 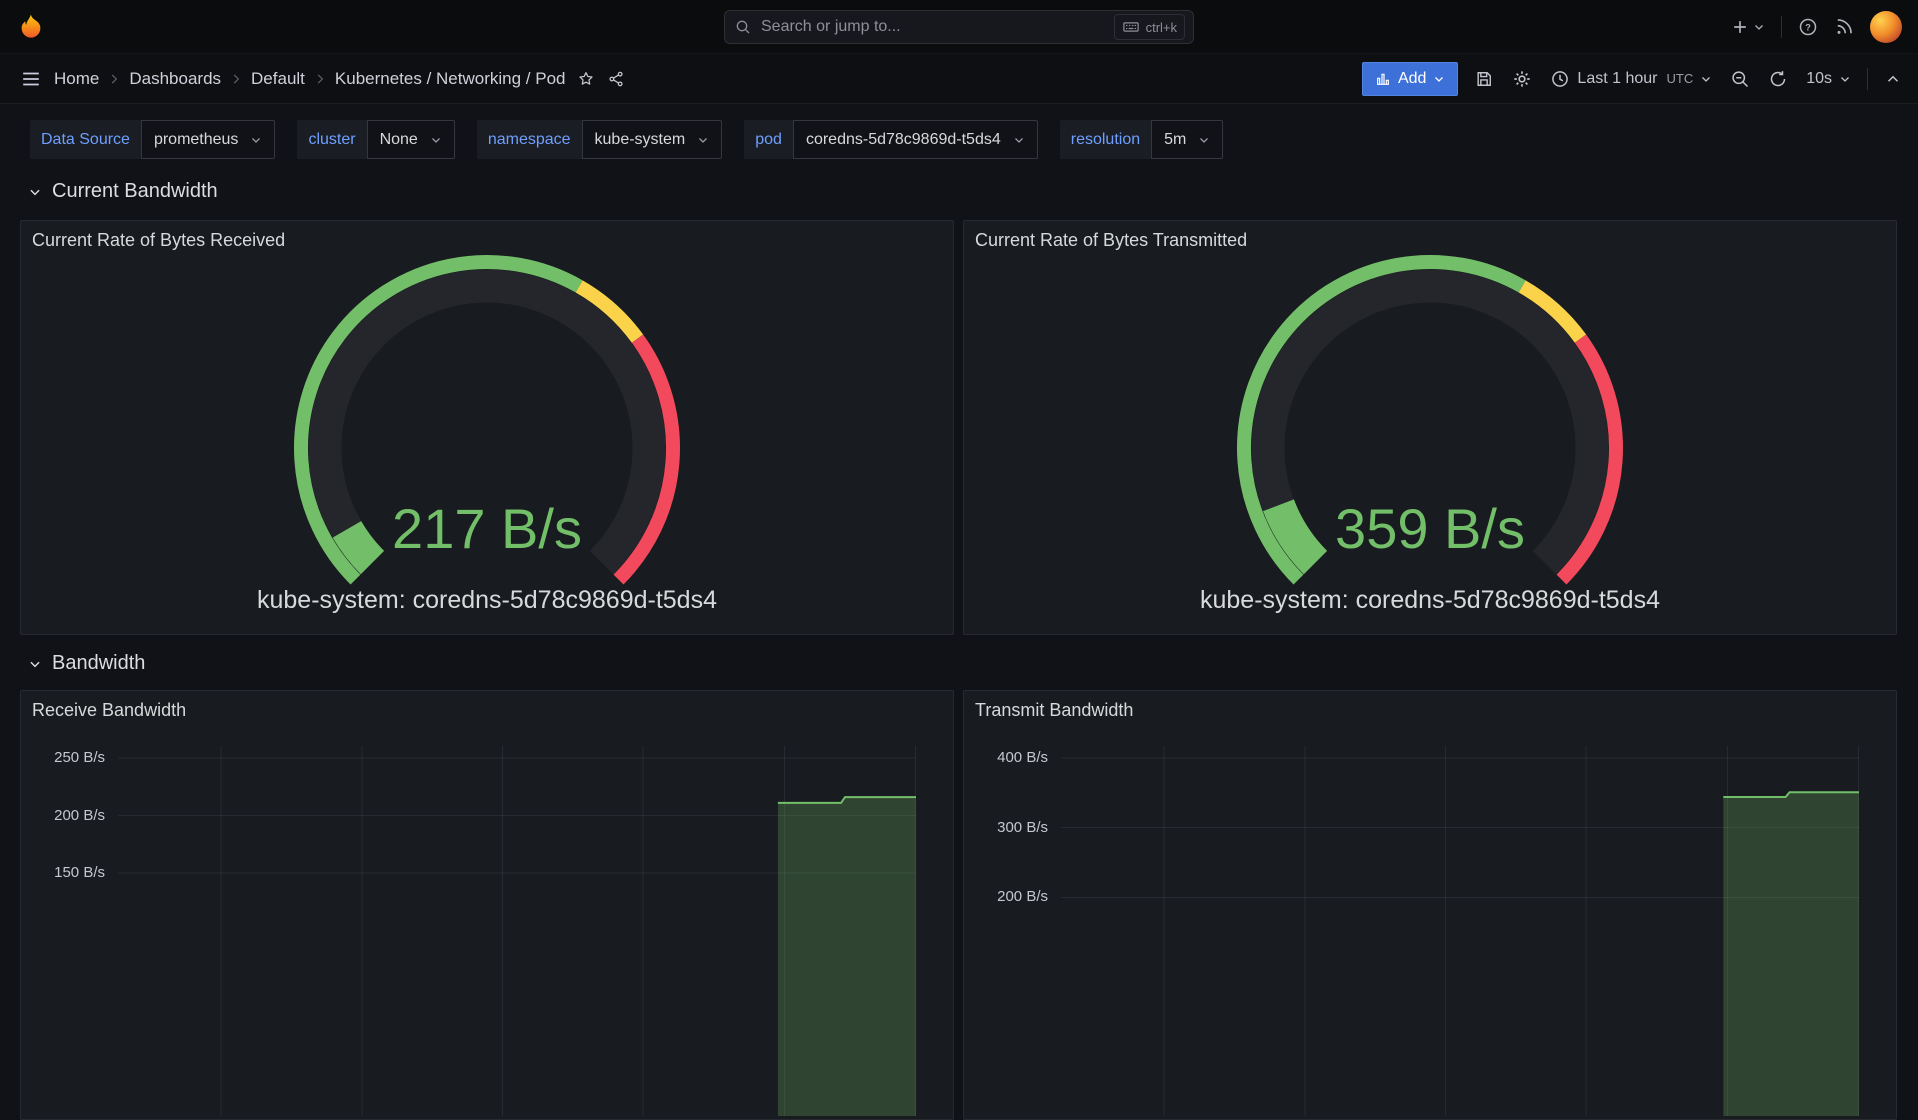 What do you see at coordinates (1819, 78) in the screenshot?
I see `refresh-interval-label: 10s` at bounding box center [1819, 78].